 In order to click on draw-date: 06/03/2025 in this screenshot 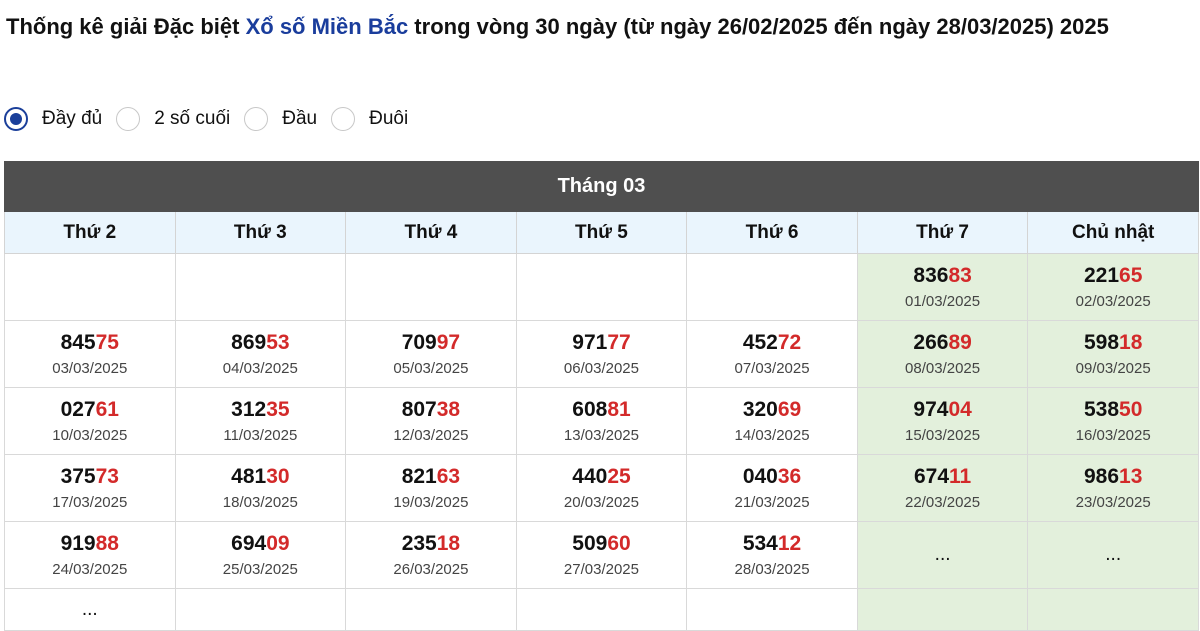, I will do `click(601, 368)`.